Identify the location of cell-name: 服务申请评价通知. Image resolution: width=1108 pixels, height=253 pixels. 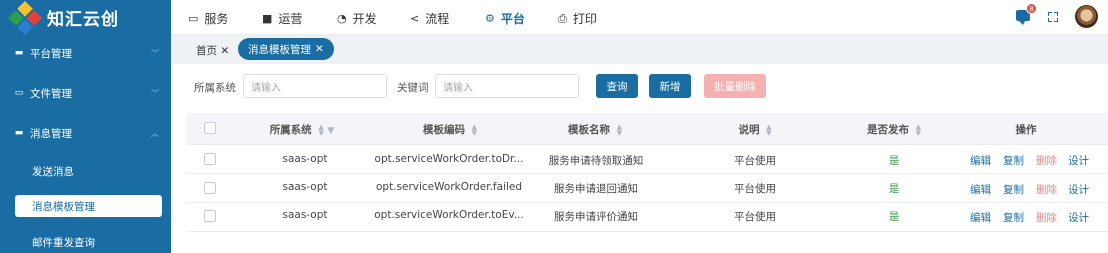
(596, 217).